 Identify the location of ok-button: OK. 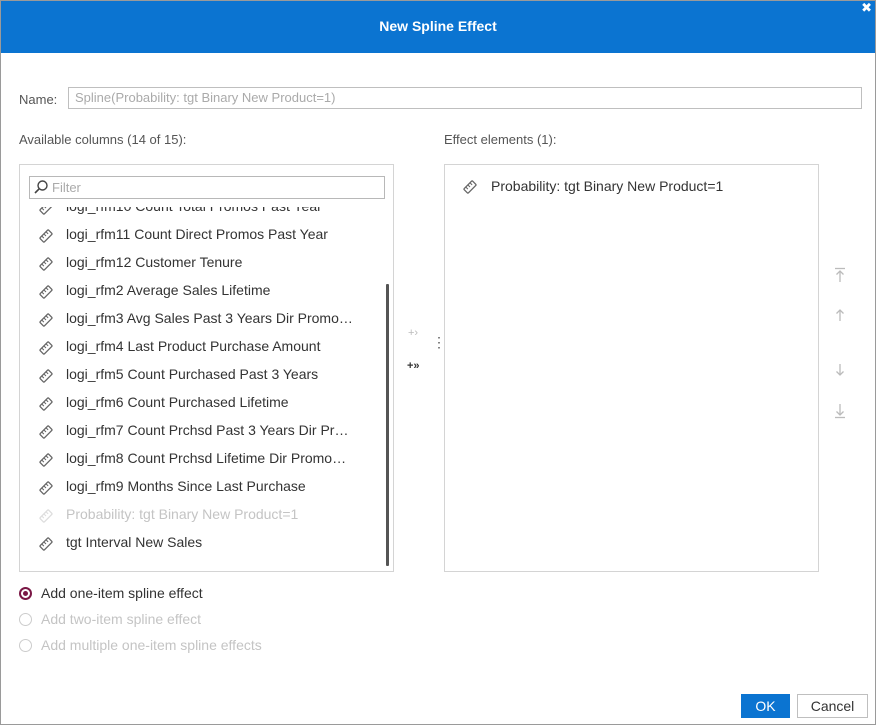
(765, 706).